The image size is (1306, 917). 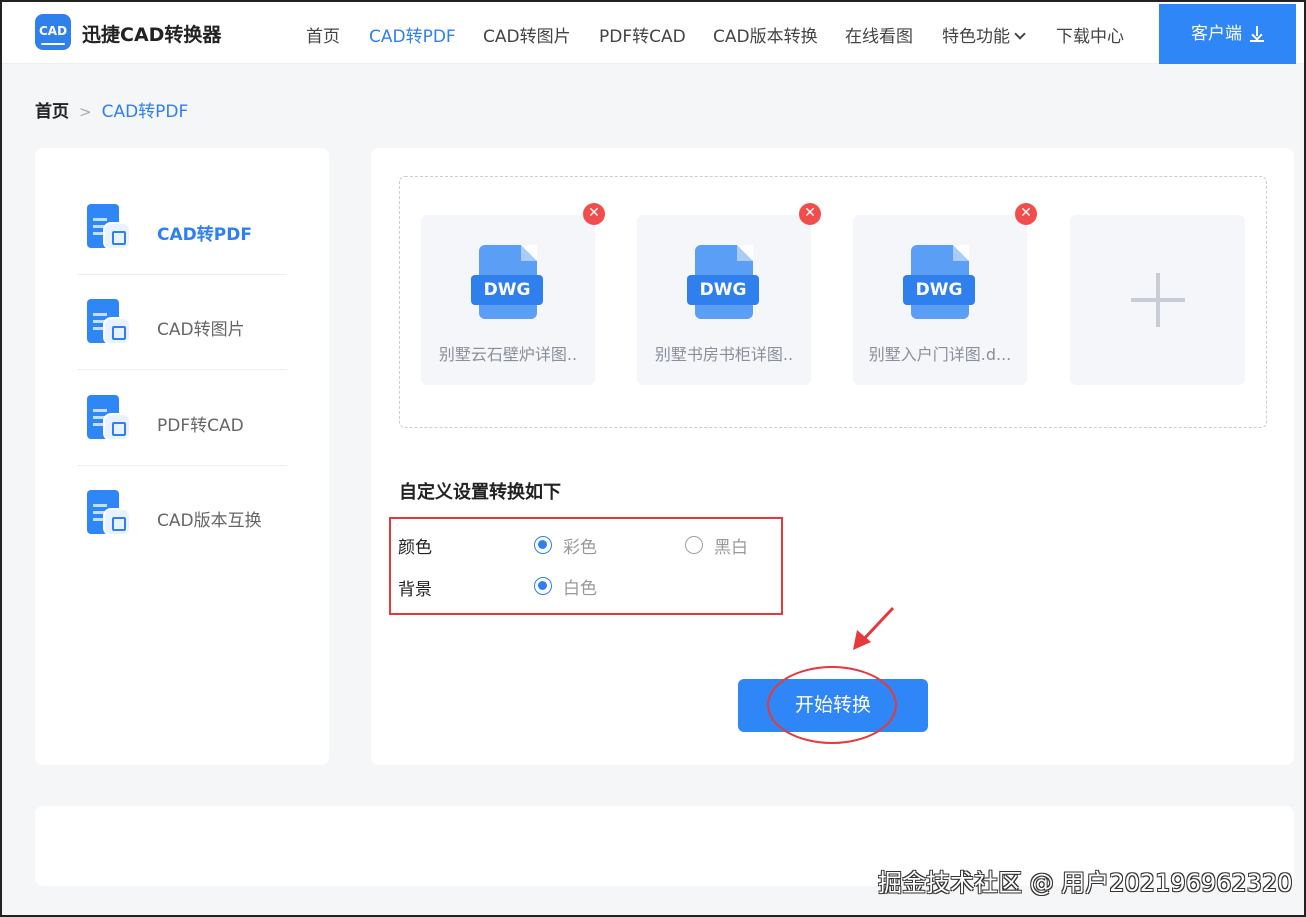 What do you see at coordinates (976, 37) in the screenshot?
I see `nav-features-label: 特色功能` at bounding box center [976, 37].